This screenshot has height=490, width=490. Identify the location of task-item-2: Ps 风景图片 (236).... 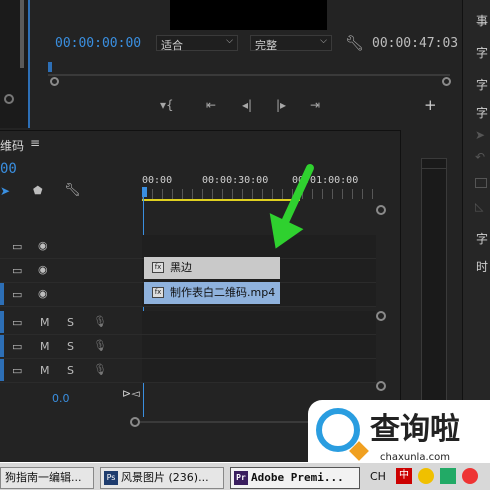
(162, 478).